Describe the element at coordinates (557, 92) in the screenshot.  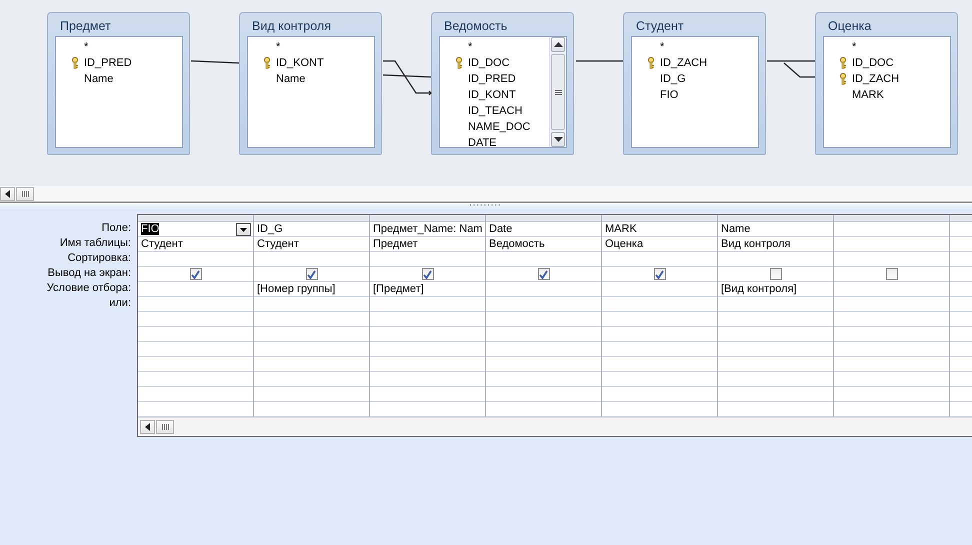
I see `vertical-scrollbar` at that location.